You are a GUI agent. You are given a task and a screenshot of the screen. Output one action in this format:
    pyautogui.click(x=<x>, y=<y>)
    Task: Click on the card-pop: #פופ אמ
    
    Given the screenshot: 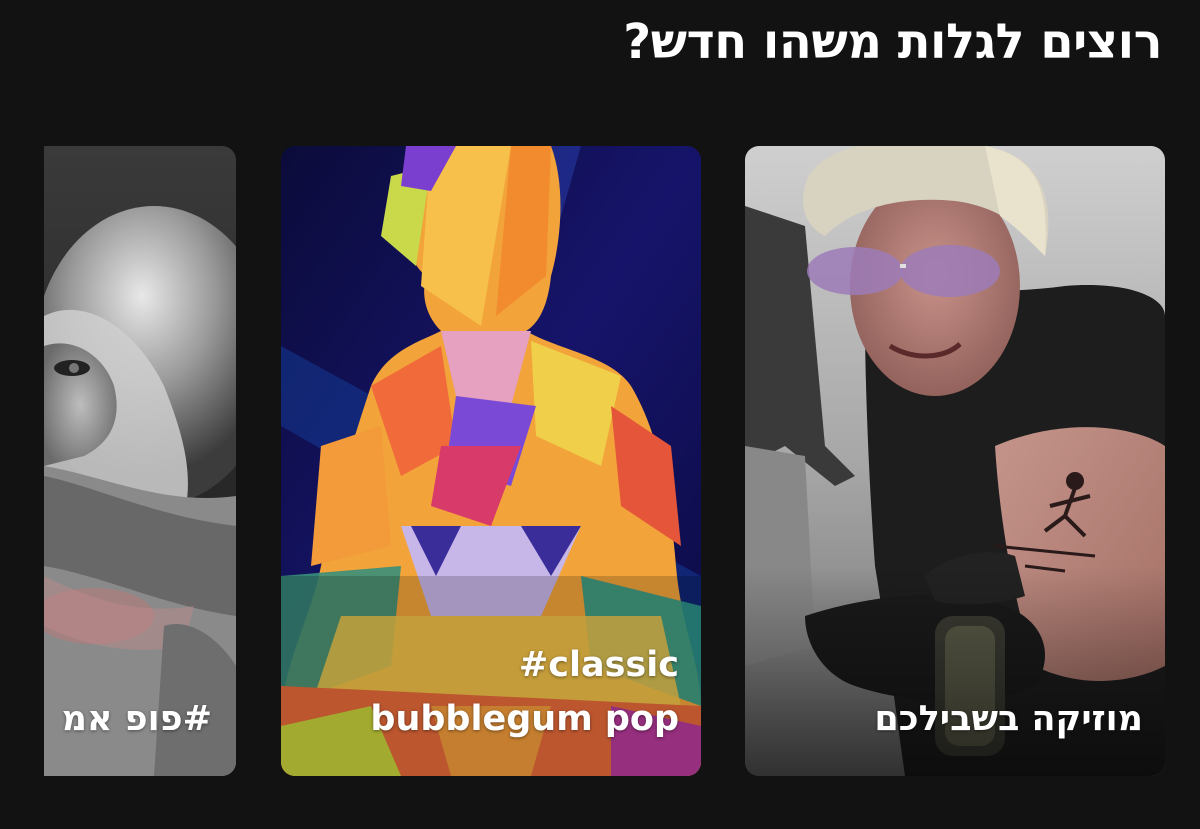 What is the action you would take?
    pyautogui.click(x=140, y=461)
    